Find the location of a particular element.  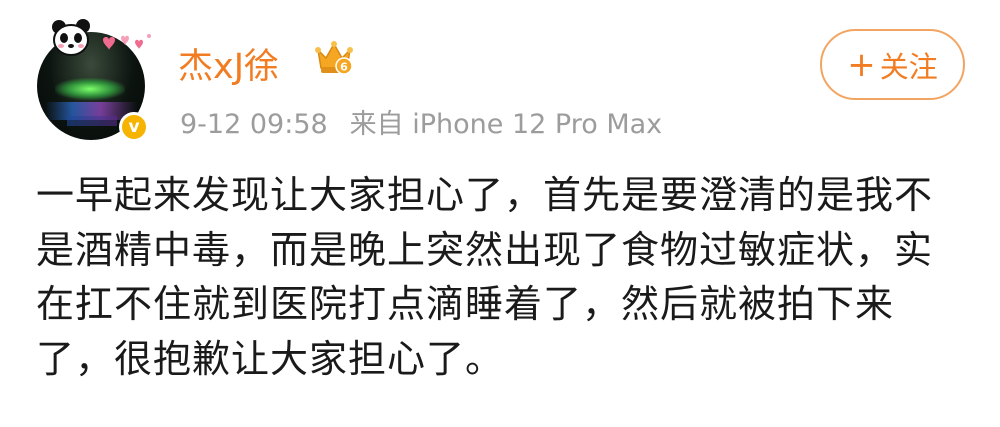

vip-crown-icon: 6 is located at coordinates (334, 58).